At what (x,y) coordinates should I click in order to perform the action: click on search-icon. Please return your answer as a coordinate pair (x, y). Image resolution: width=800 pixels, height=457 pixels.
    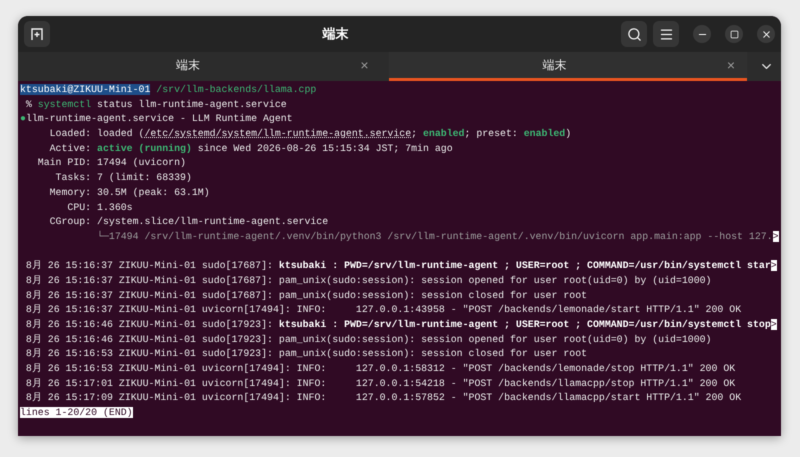
    Looking at the image, I should click on (634, 34).